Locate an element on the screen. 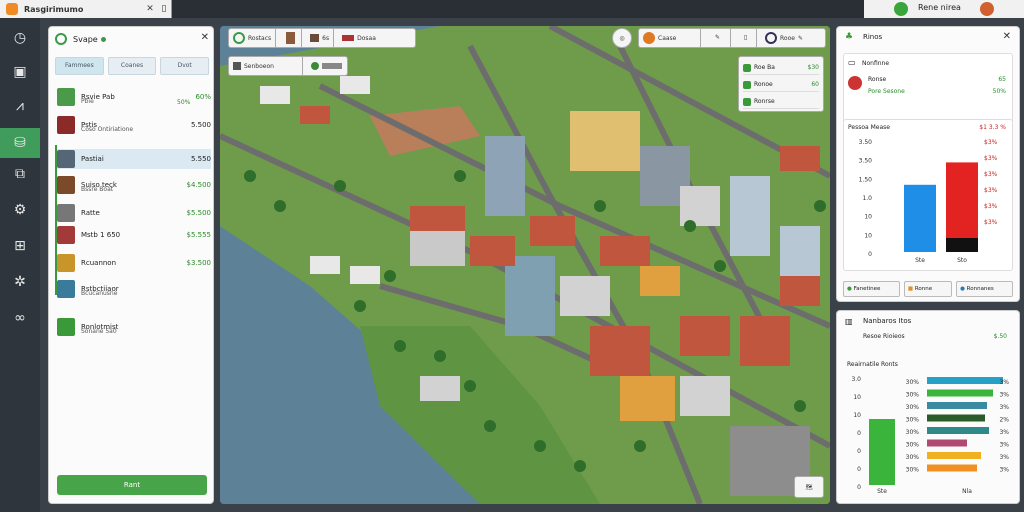  globe-icon is located at coordinates (771, 38).